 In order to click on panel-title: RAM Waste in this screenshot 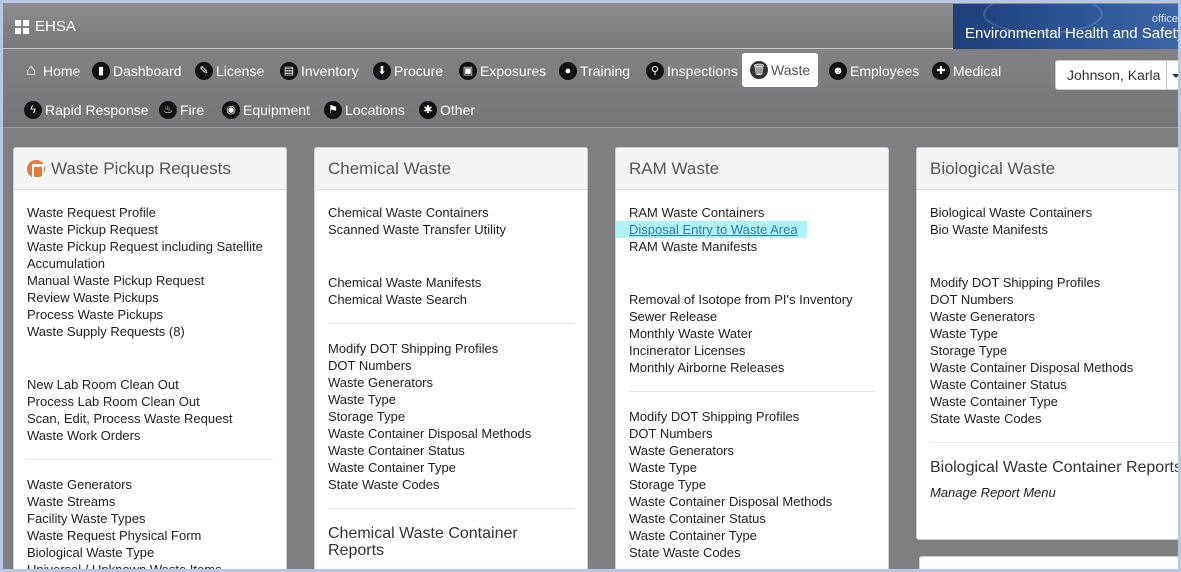, I will do `click(674, 168)`.